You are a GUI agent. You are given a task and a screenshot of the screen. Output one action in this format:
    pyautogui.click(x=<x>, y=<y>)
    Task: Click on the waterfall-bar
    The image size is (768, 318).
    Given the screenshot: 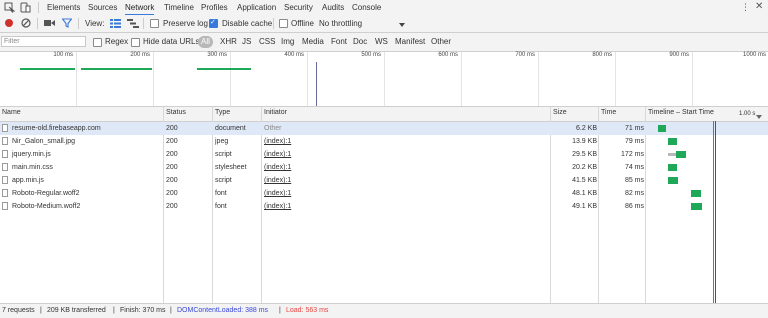 What is the action you would take?
    pyautogui.click(x=672, y=141)
    